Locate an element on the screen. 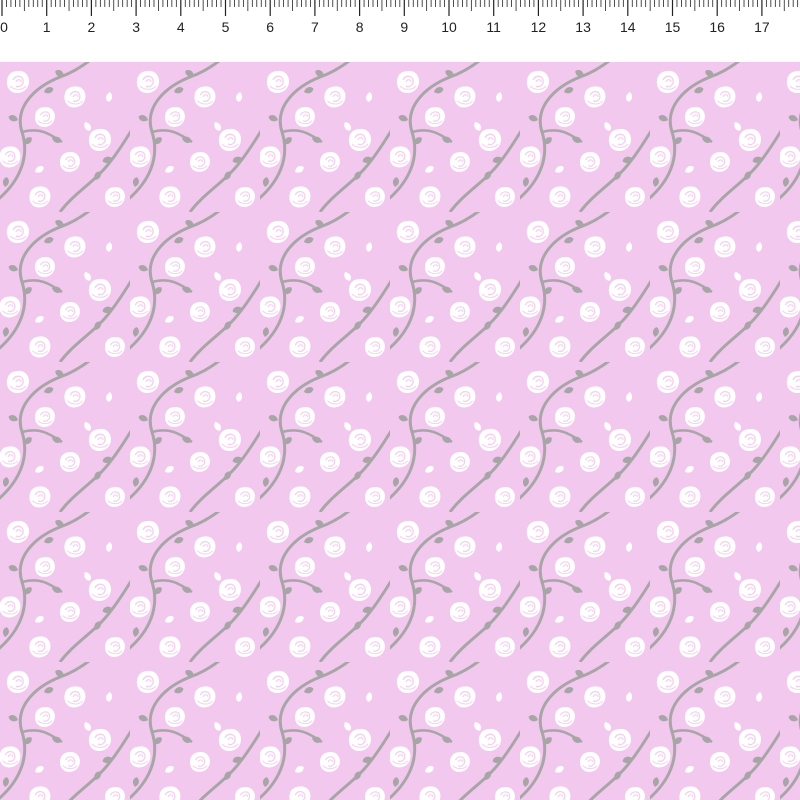 This screenshot has height=800, width=800. measuring-ruler: 0 1 2 3 4 5 6 7 8 9 10 11 12 13 14 15 16 17 is located at coordinates (400, 31).